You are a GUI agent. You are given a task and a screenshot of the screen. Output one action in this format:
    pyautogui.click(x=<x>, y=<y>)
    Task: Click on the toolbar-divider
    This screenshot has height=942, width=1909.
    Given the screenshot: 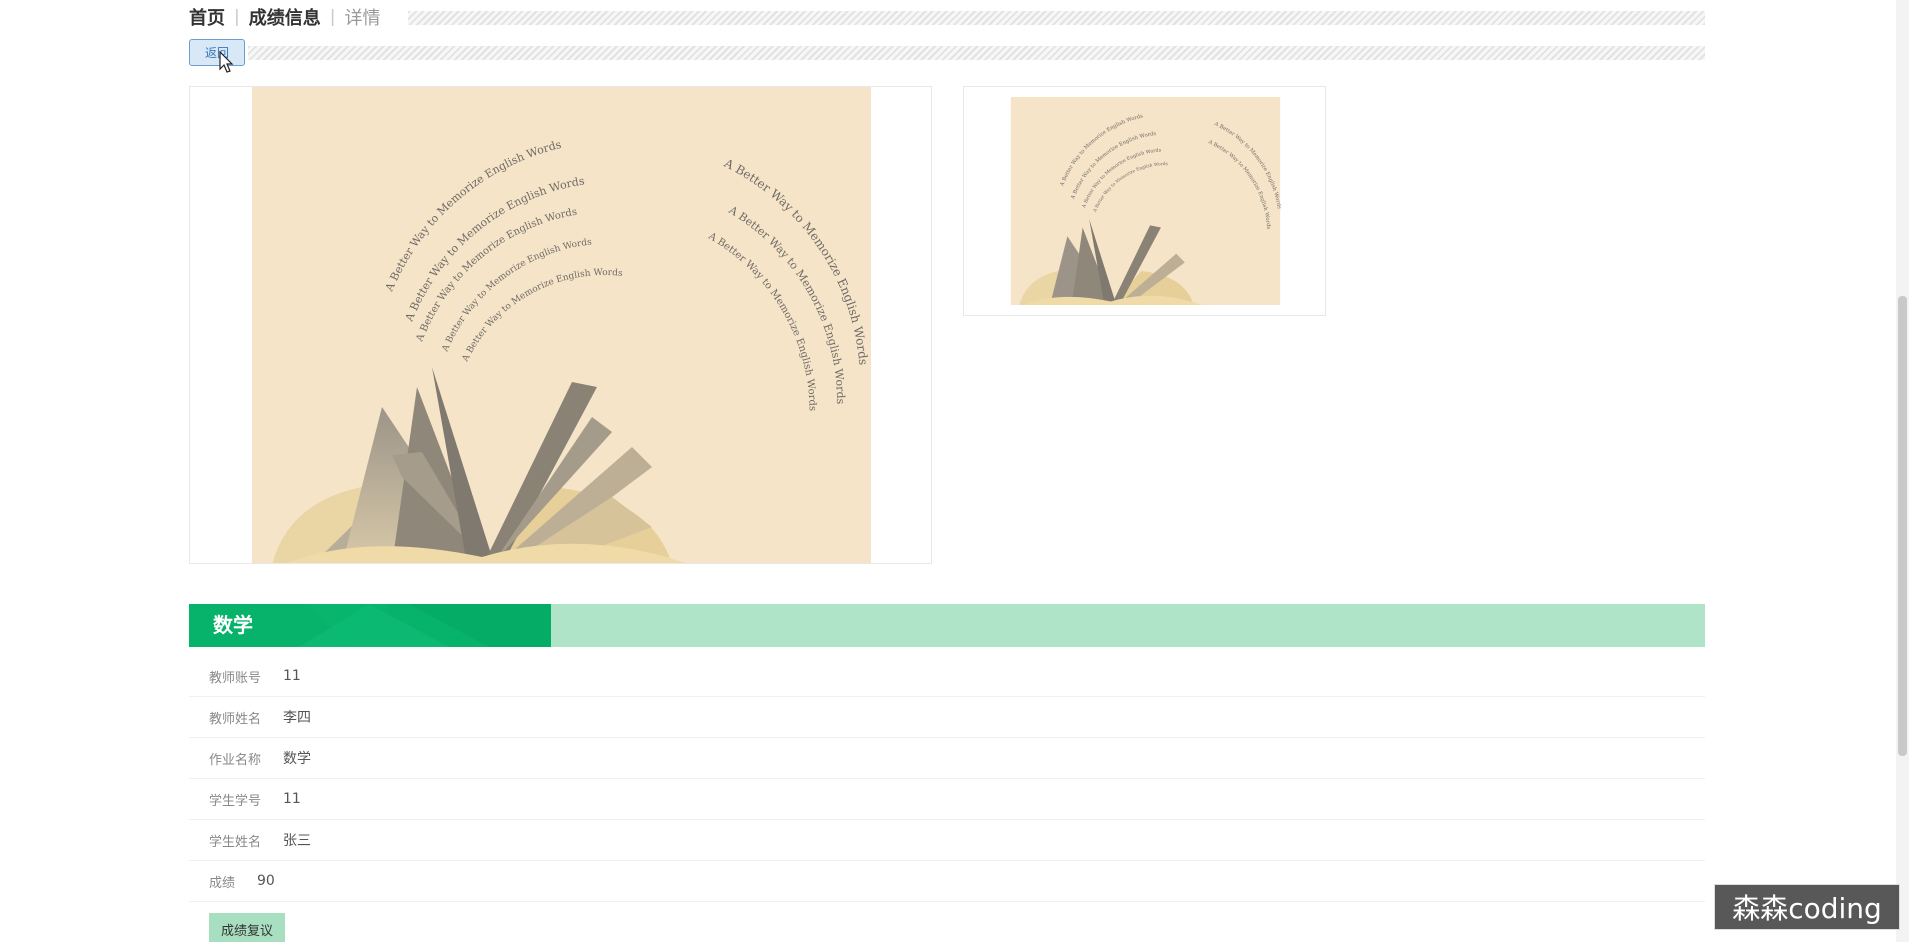 What is the action you would take?
    pyautogui.click(x=976, y=53)
    